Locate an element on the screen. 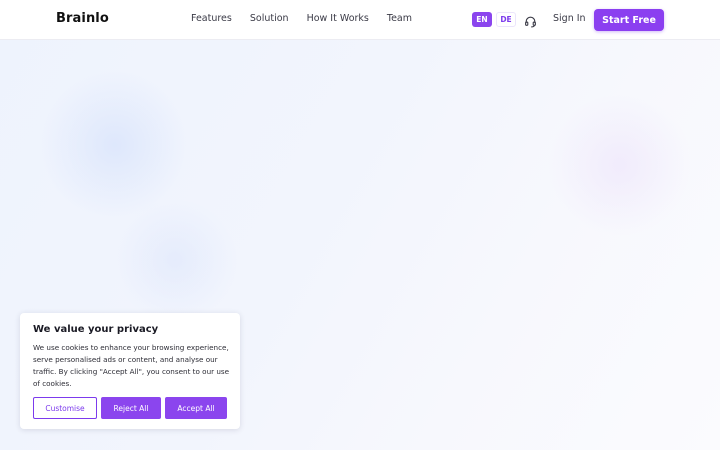  nav-link-team: Team is located at coordinates (399, 18).